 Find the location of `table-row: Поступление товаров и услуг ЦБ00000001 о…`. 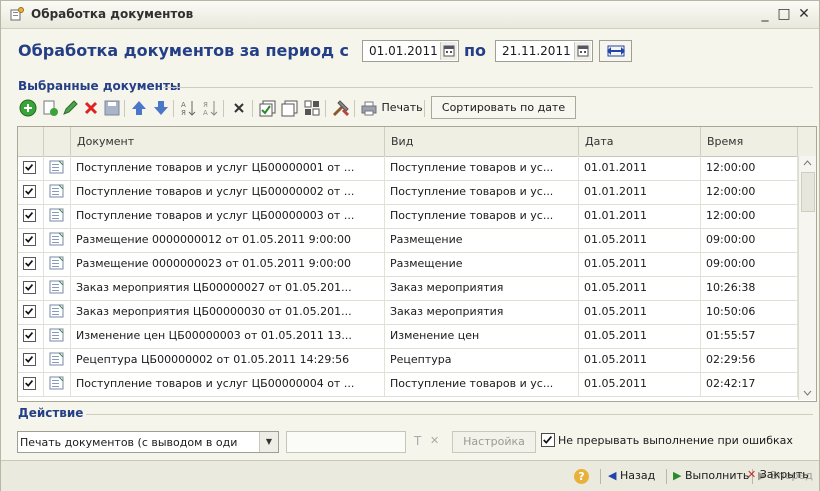

table-row: Поступление товаров и услуг ЦБ00000001 о… is located at coordinates (408, 168).